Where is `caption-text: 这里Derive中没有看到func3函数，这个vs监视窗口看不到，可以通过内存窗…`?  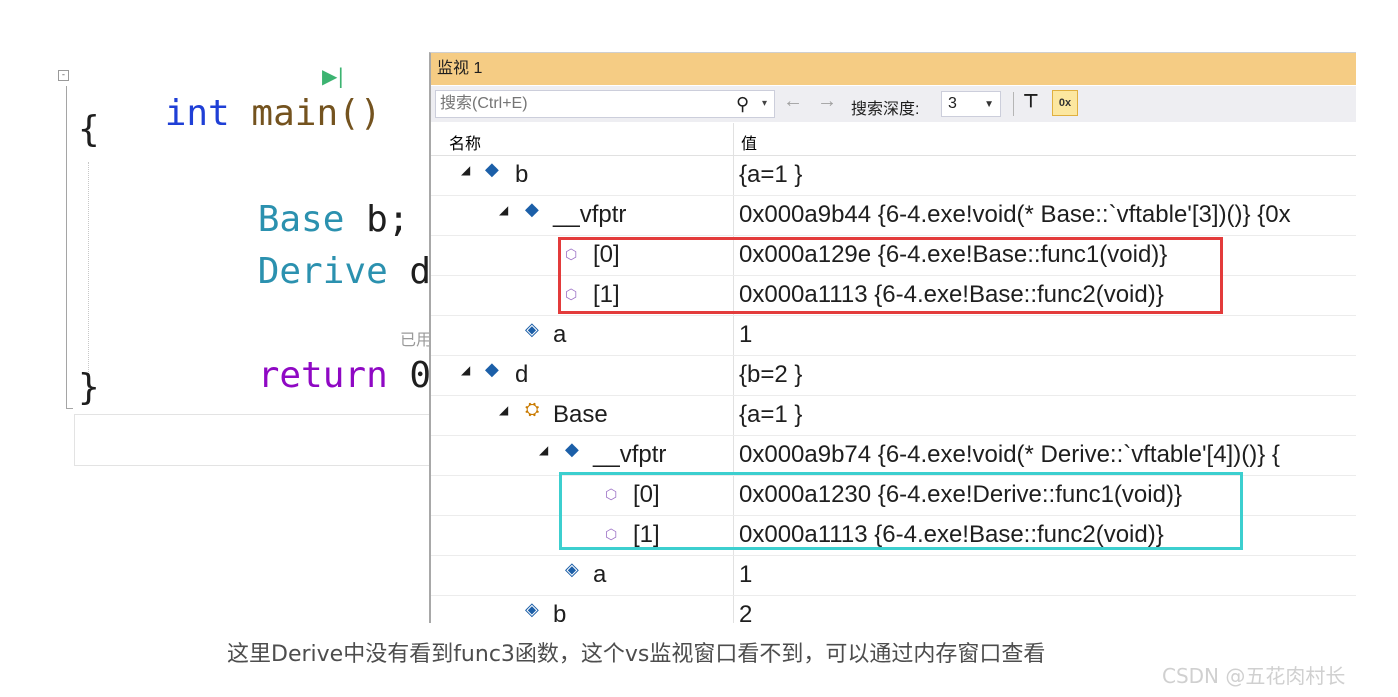
caption-text: 这里Derive中没有看到func3函数，这个vs监视窗口看不到，可以通过内存窗… is located at coordinates (636, 654).